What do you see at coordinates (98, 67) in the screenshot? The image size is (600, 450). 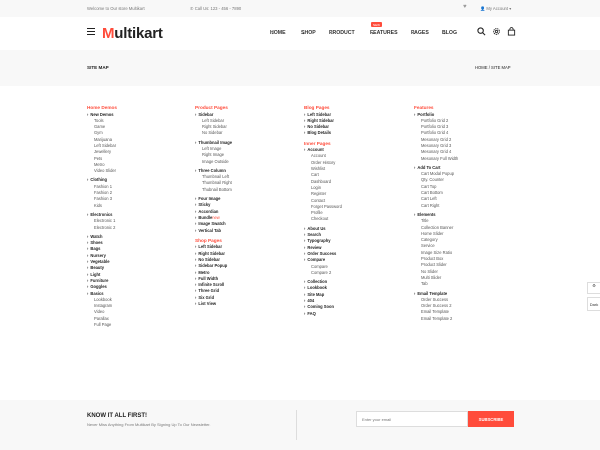 I see `page-title: SITE MAP` at bounding box center [98, 67].